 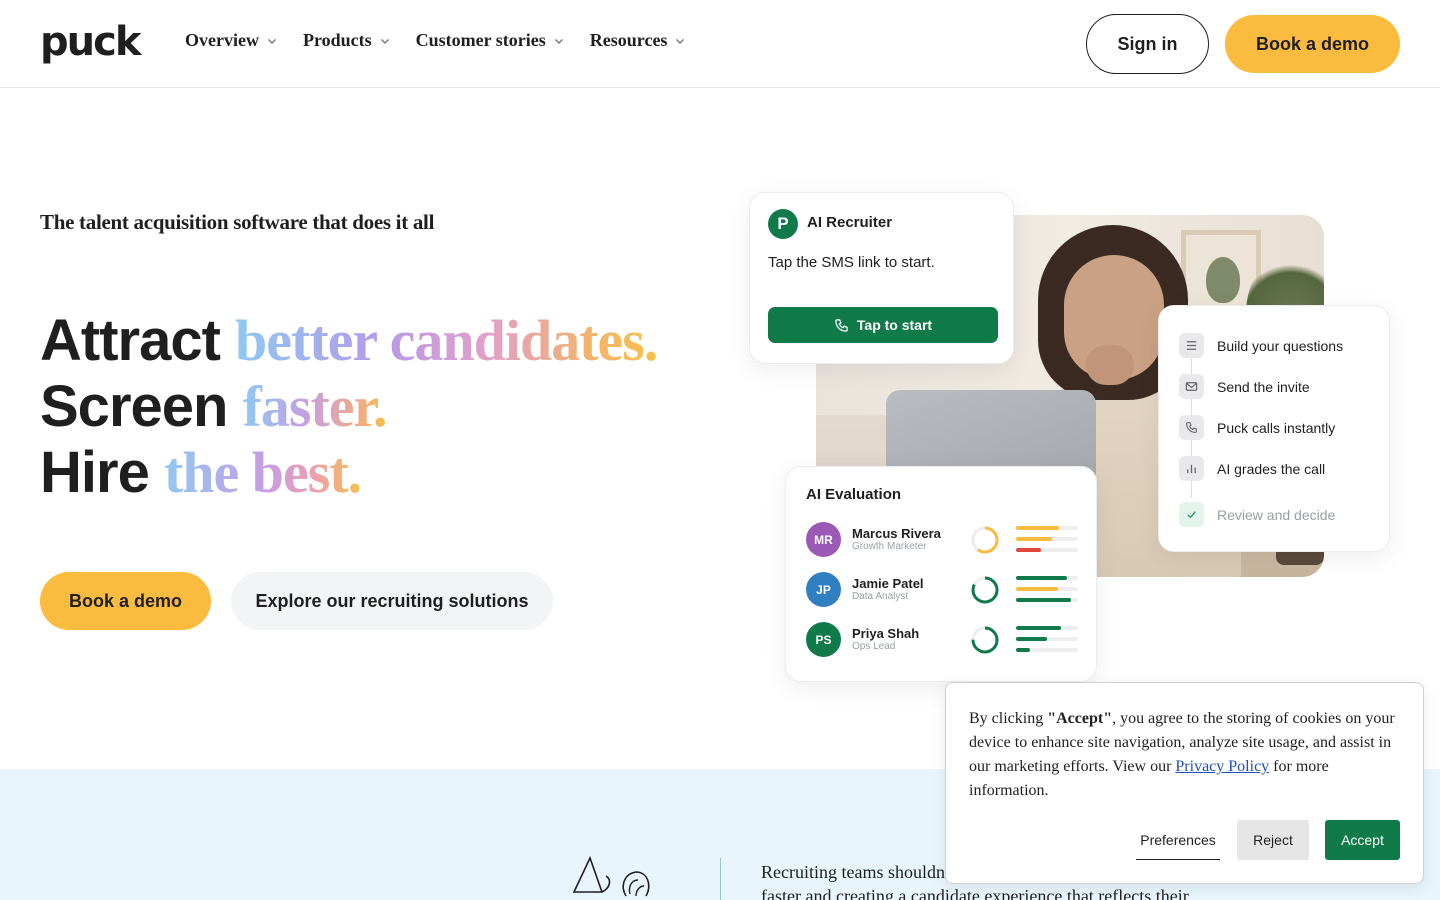 What do you see at coordinates (1263, 386) in the screenshot?
I see `step-label: Send the invite` at bounding box center [1263, 386].